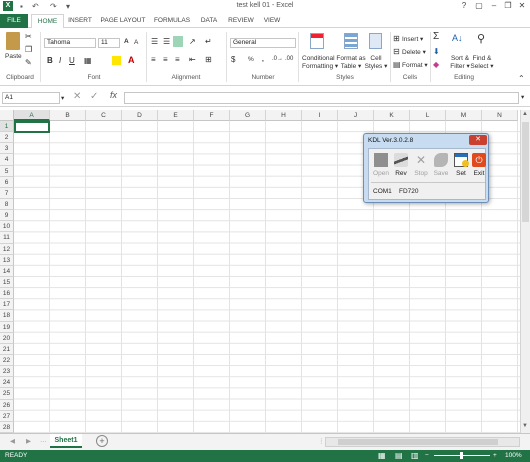 The image size is (530, 462). What do you see at coordinates (396, 38) in the screenshot?
I see `insert-cells-icon: ⊞` at bounding box center [396, 38].